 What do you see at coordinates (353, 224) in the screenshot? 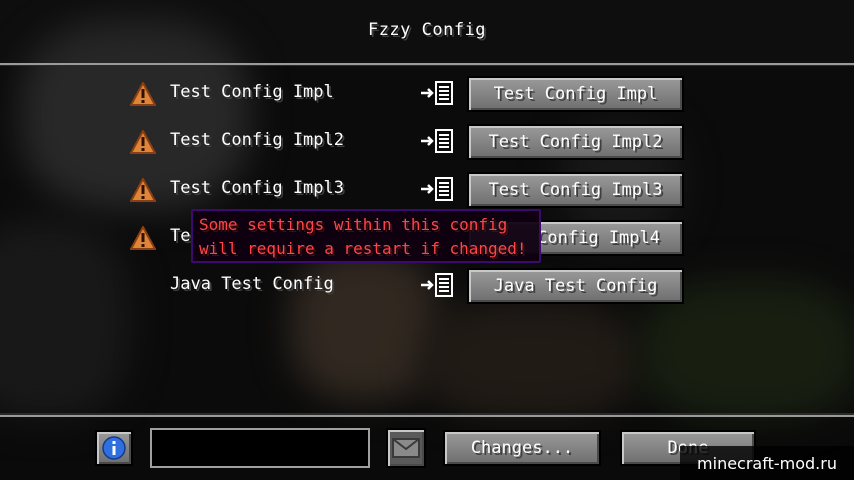
I see `tooltip-line: Some settings within this config` at bounding box center [353, 224].